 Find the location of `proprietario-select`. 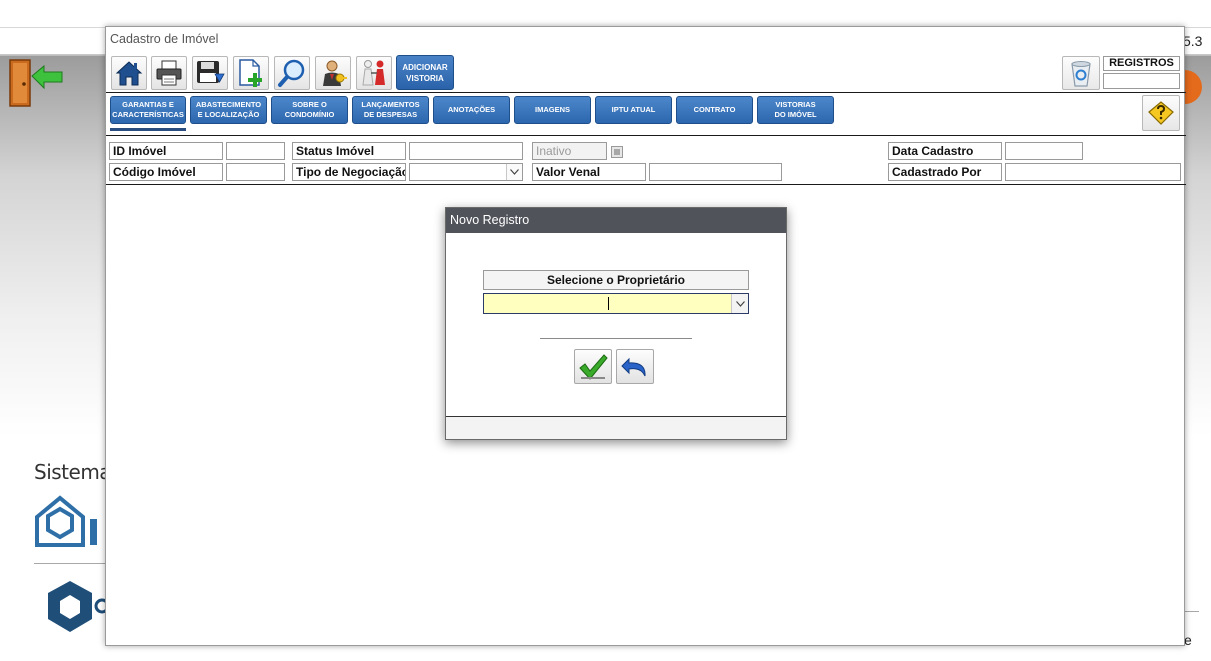

proprietario-select is located at coordinates (616, 303).